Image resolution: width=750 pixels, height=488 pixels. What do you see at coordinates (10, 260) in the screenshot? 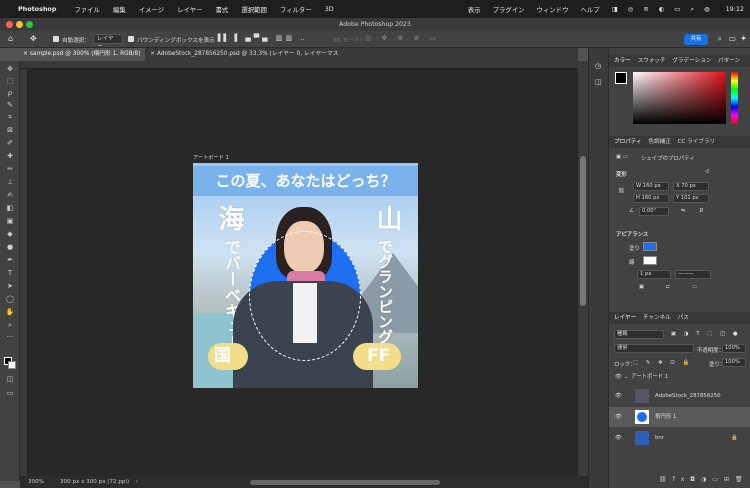
I see `pen-tool-icon: ✒` at bounding box center [10, 260].